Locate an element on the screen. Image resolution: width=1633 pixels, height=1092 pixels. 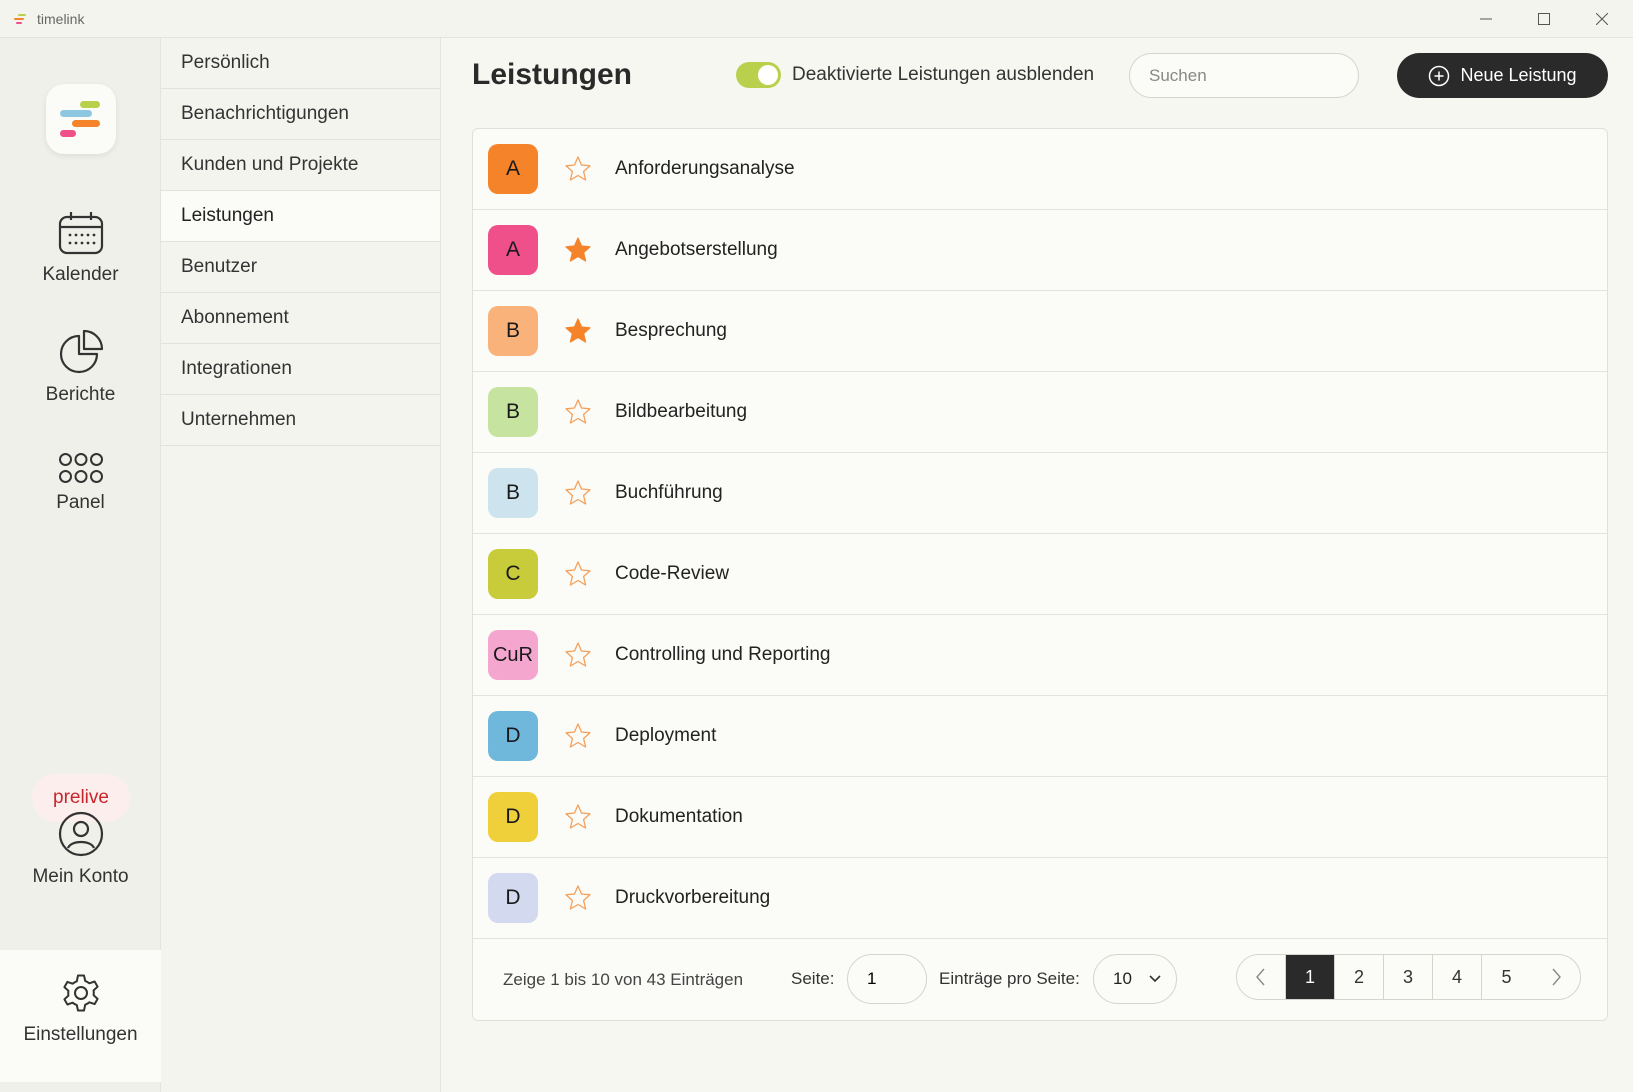
service-initials-badge: CuR is located at coordinates (513, 655).